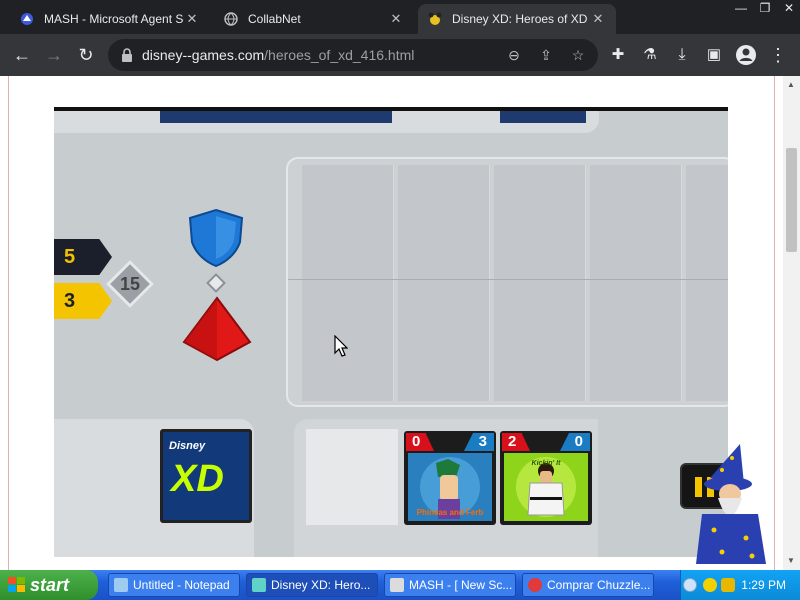 The image size is (800, 600). Describe the element at coordinates (450, 487) in the screenshot. I see `ferb-portrait-icon: Phineas and Ferb` at that location.